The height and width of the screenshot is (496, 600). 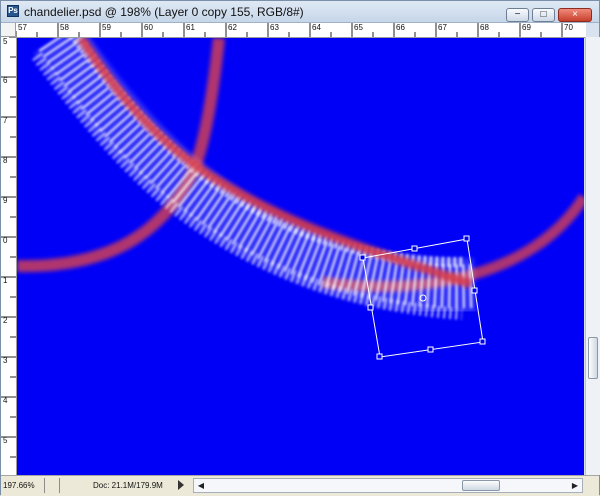 I want to click on left-ruler-label-0: 0, so click(x=5, y=240).